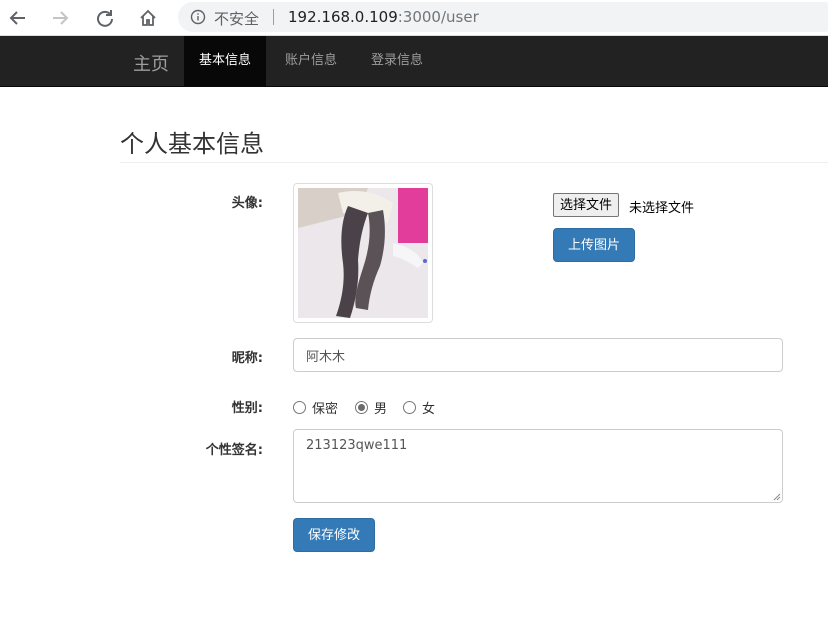  What do you see at coordinates (192, 144) in the screenshot?
I see `page-title: 个人基本信息` at bounding box center [192, 144].